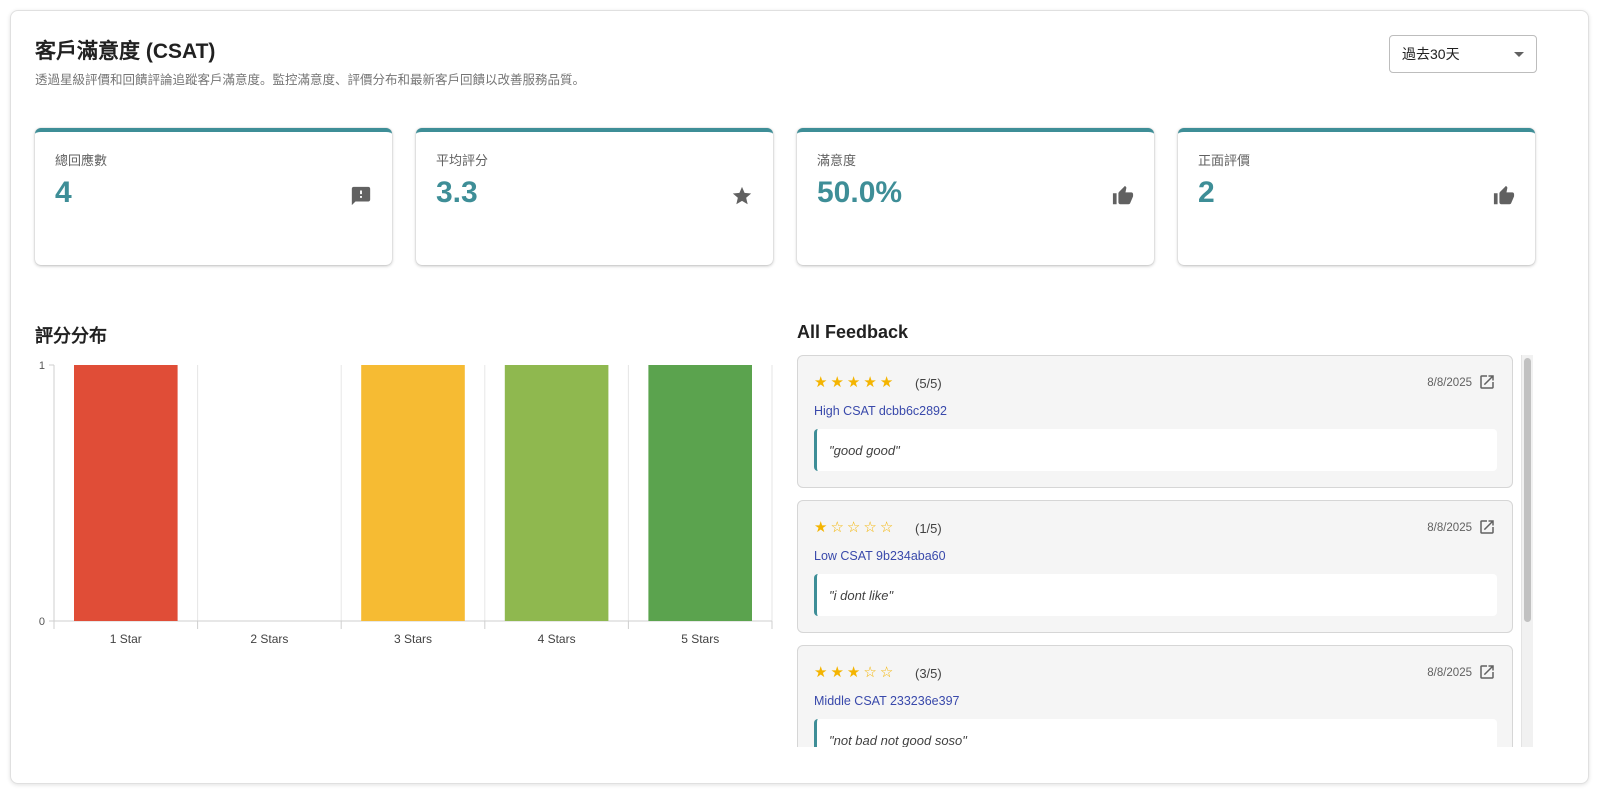 The image size is (1599, 806). Describe the element at coordinates (1224, 160) in the screenshot. I see `kpi-label: 正面評價` at that location.